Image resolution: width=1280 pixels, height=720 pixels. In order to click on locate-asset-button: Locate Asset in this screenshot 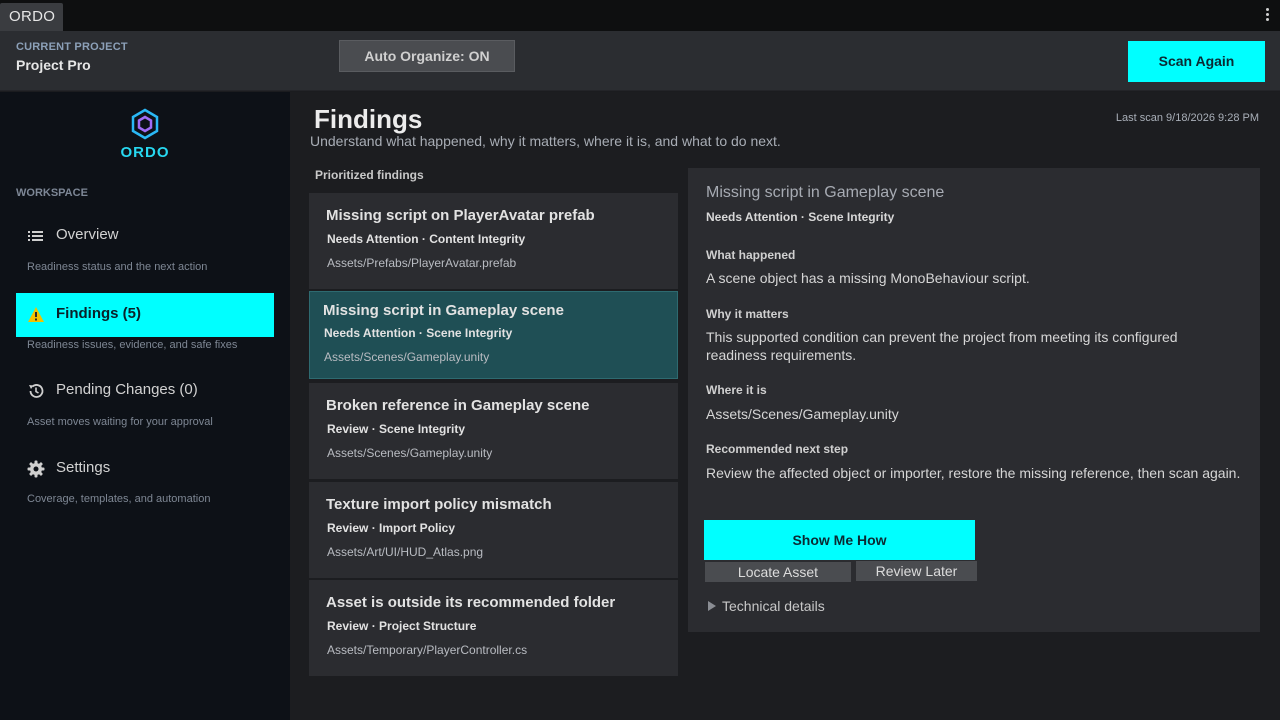, I will do `click(778, 572)`.